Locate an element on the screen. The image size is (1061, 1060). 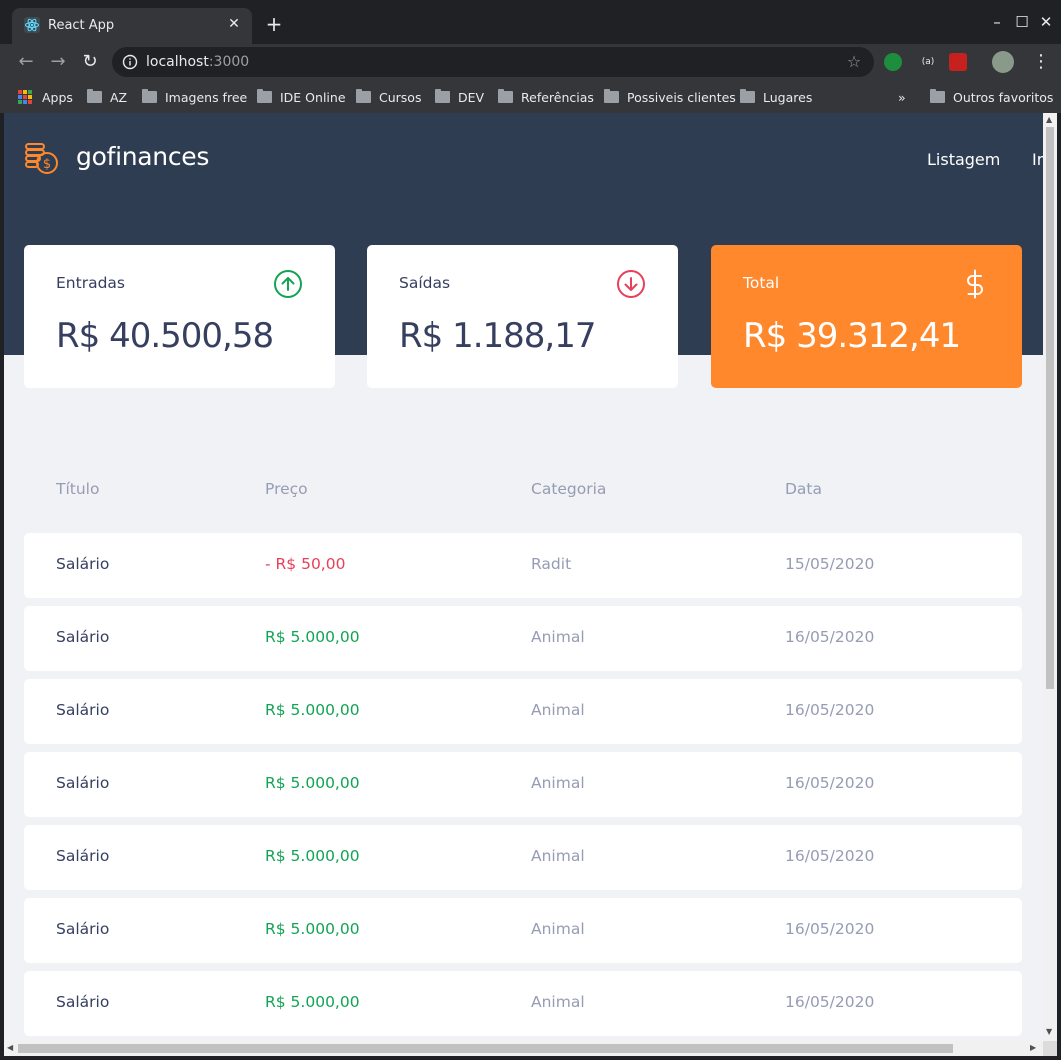
tab-strip: React App ✕ + – ☐ ✕ is located at coordinates (530, 22).